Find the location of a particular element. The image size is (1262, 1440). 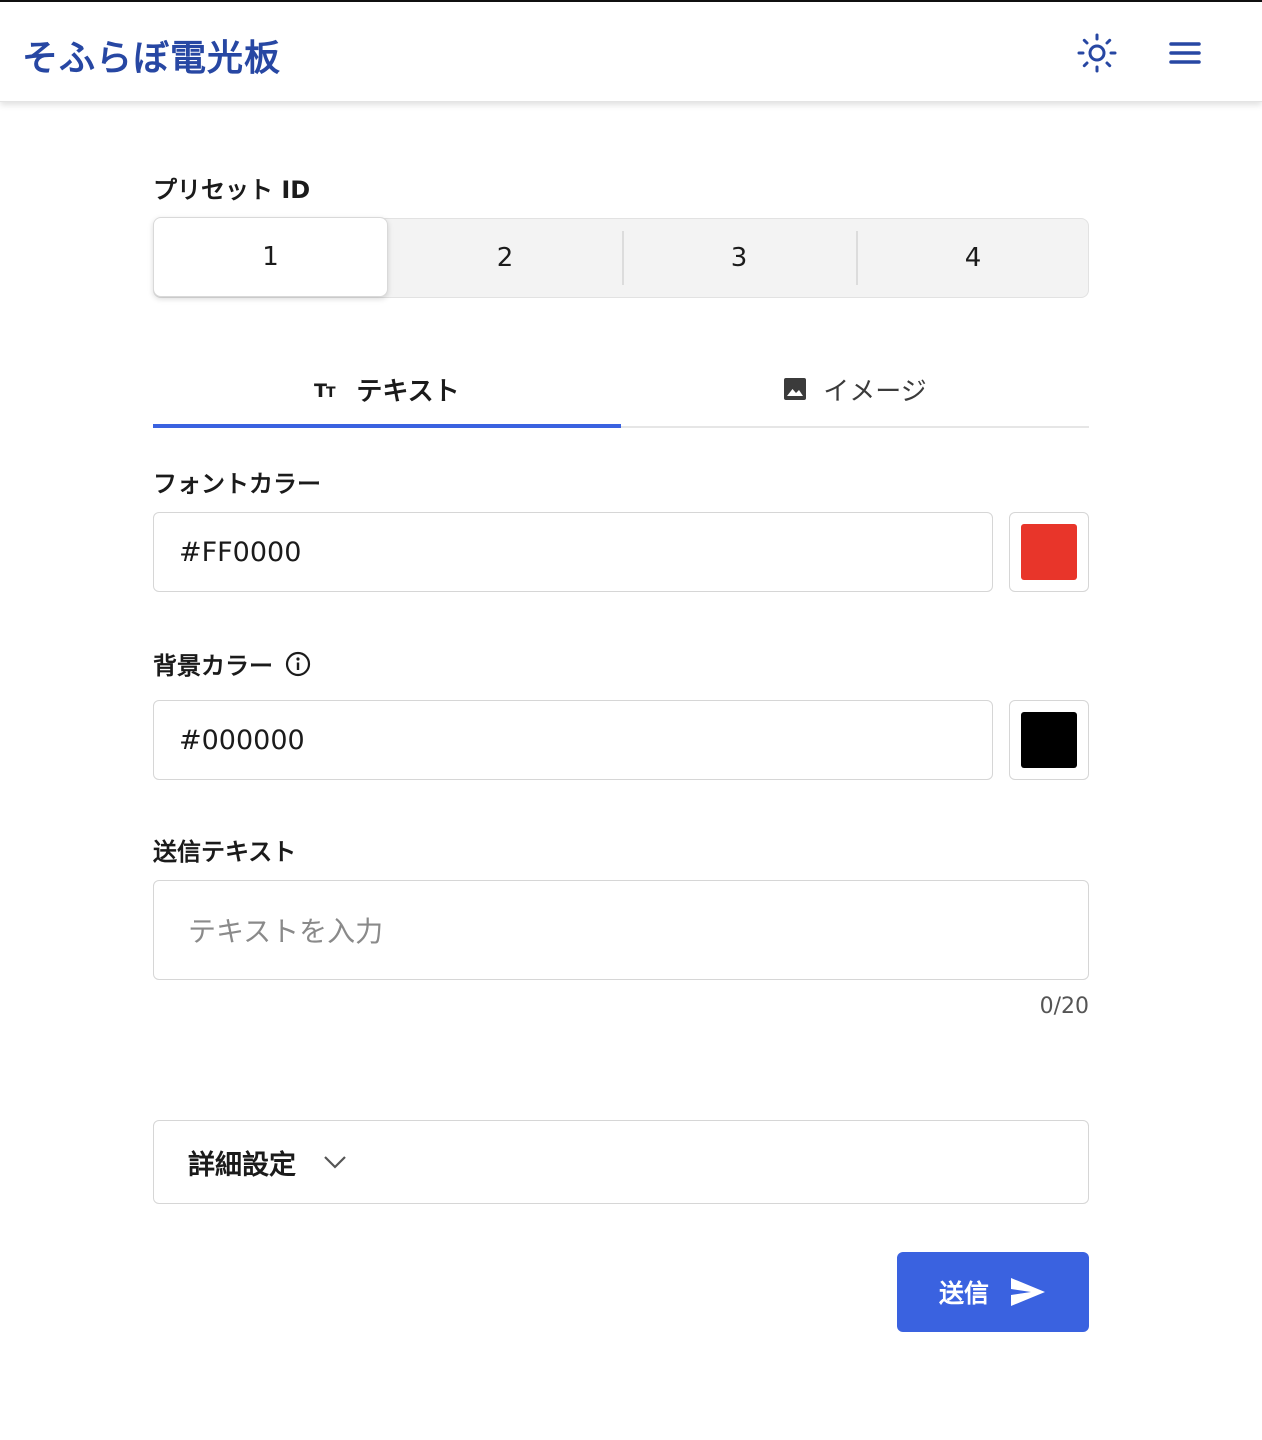

send-text-placeholder: テキストを入力 is located at coordinates (286, 931).